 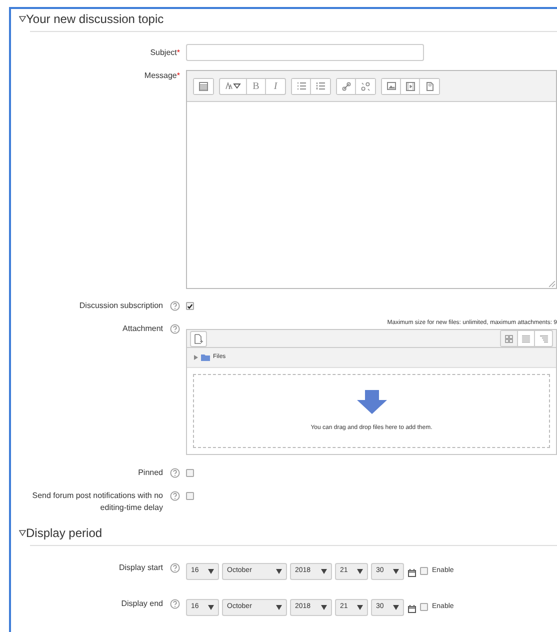 I want to click on add-file-icon, so click(x=198, y=339).